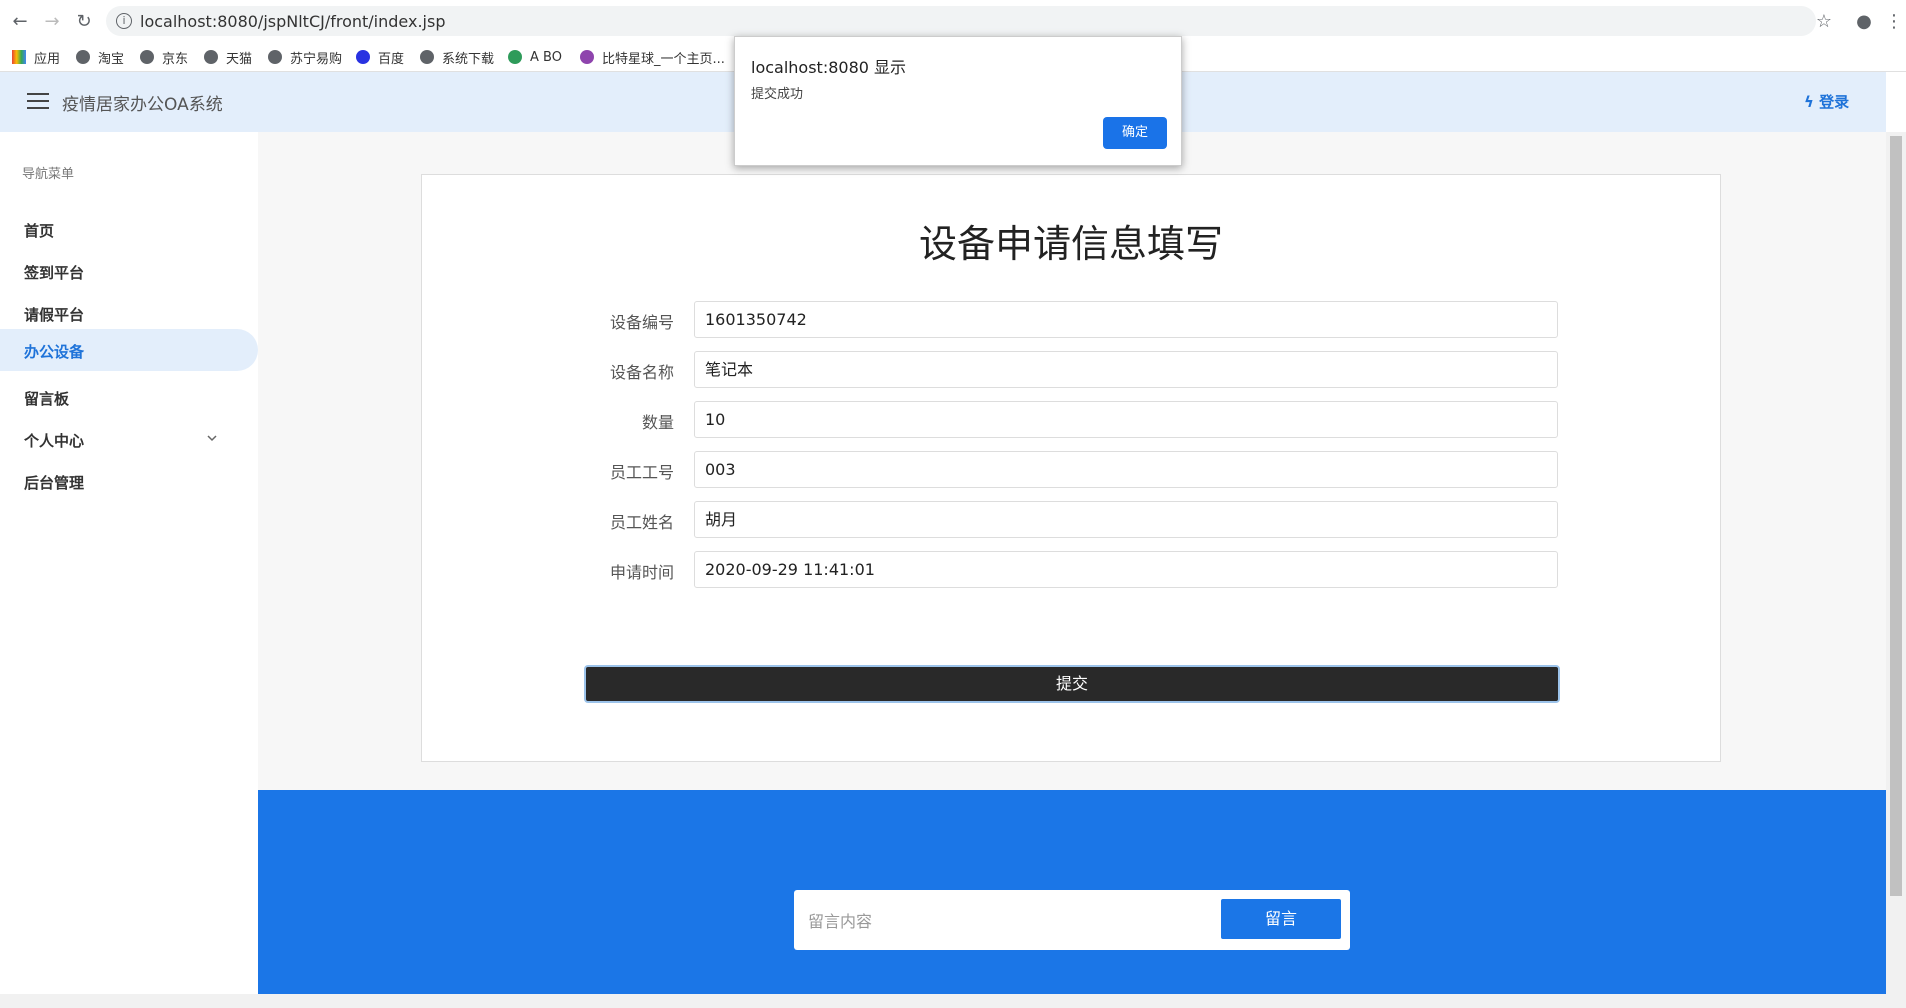 Image resolution: width=1906 pixels, height=1008 pixels. I want to click on employee-number-input: 003, so click(1126, 469).